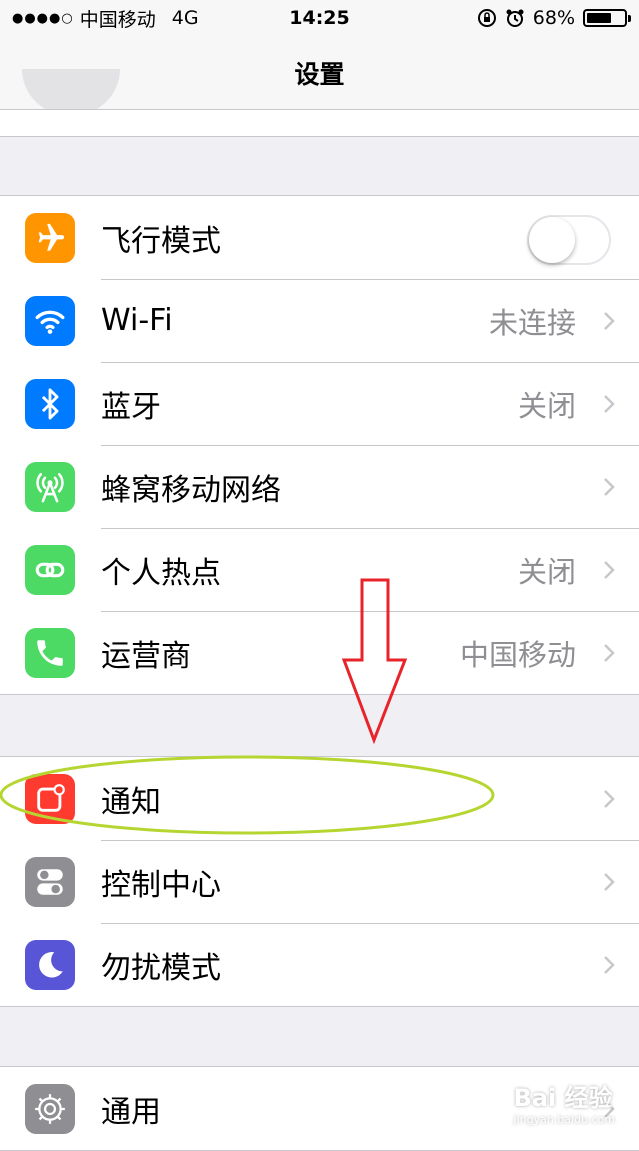 The height and width of the screenshot is (1151, 639). I want to click on page-title: 设置, so click(319, 74).